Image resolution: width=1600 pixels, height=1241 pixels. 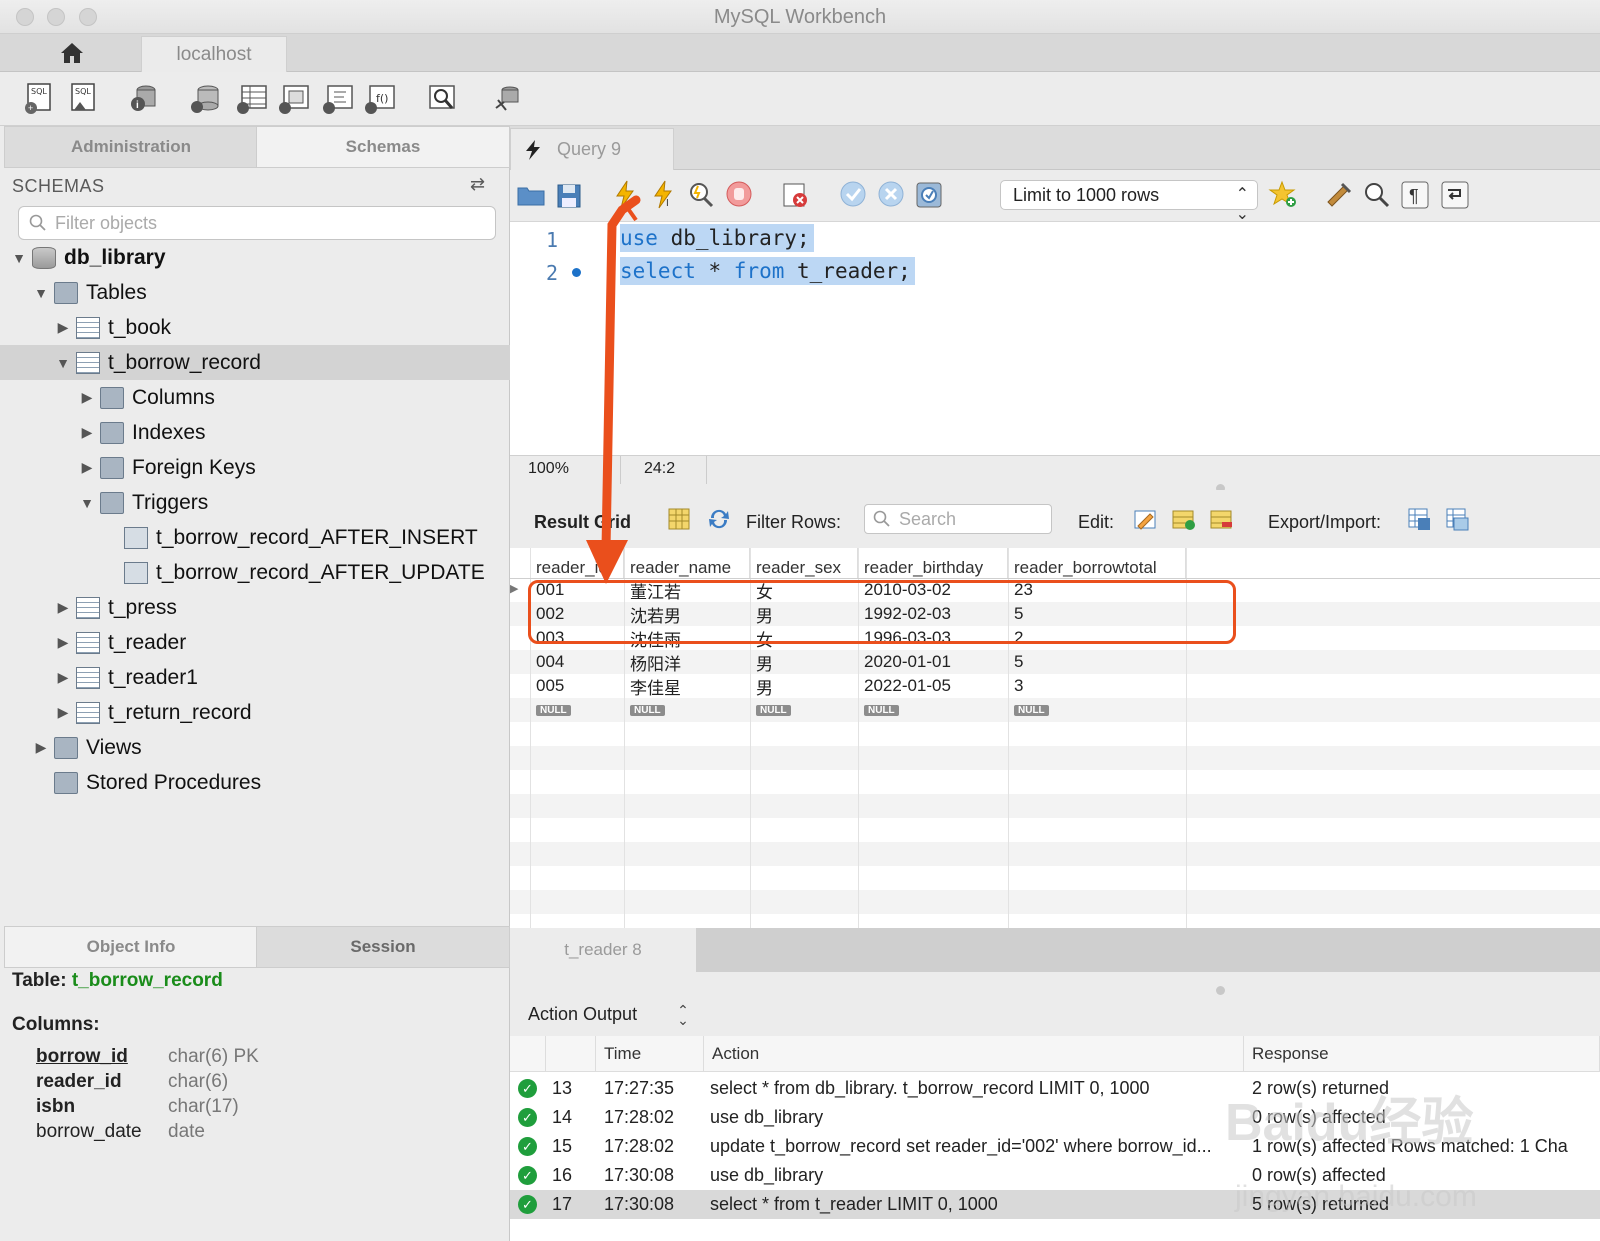 I want to click on tree-item: ▶ t_return_record, so click(x=255, y=712).